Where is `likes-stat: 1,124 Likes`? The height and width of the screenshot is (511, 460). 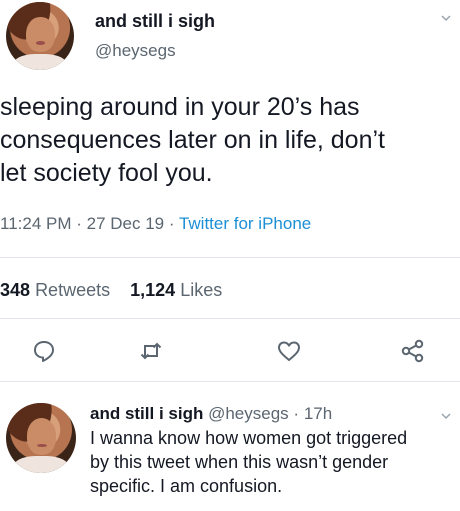 likes-stat: 1,124 Likes is located at coordinates (176, 290).